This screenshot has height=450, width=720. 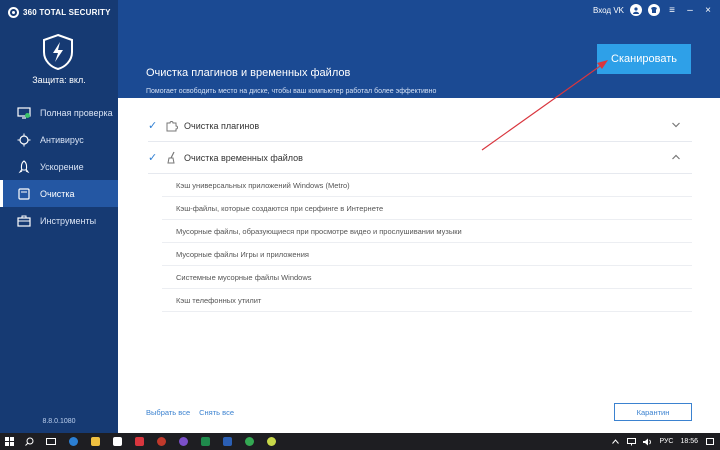 What do you see at coordinates (709, 441) in the screenshot?
I see `notifications-icon` at bounding box center [709, 441].